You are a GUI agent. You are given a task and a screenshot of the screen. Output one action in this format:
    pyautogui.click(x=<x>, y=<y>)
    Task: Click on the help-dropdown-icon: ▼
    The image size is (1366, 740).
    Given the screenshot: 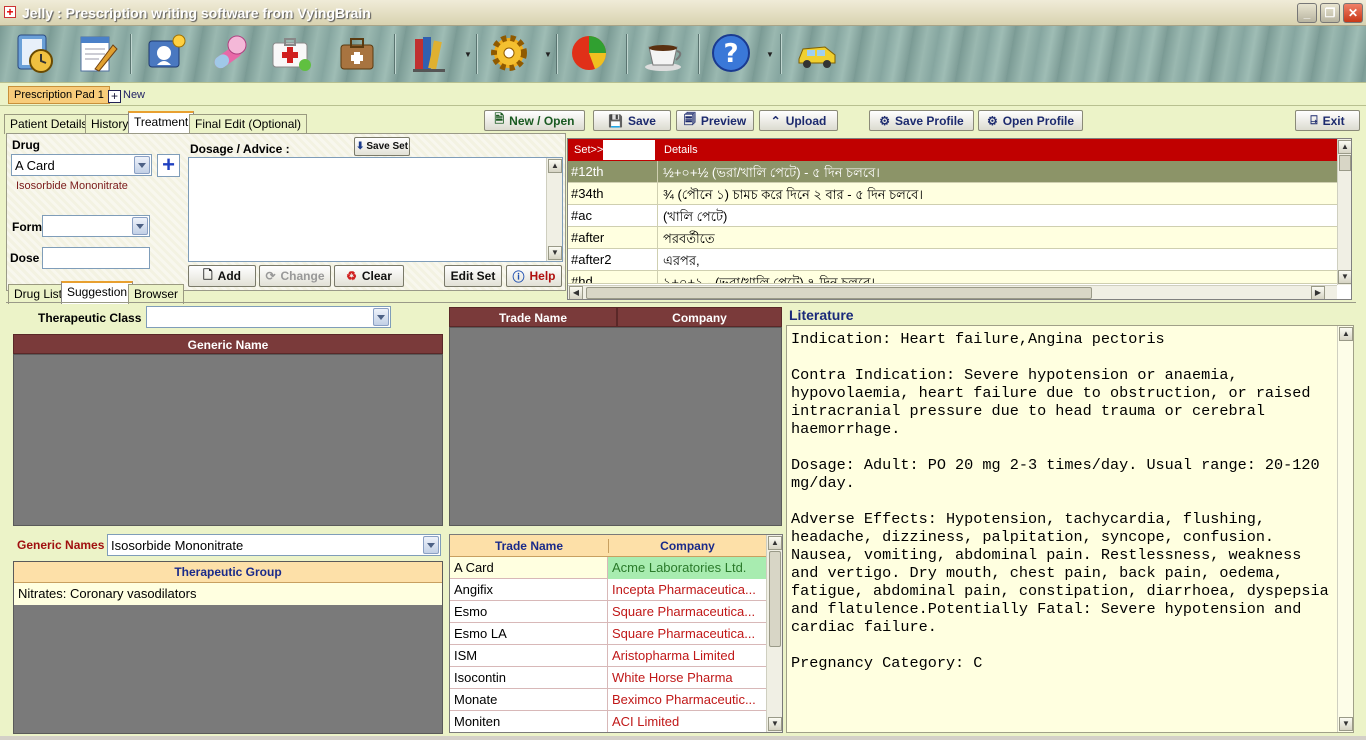 What is the action you would take?
    pyautogui.click(x=770, y=54)
    